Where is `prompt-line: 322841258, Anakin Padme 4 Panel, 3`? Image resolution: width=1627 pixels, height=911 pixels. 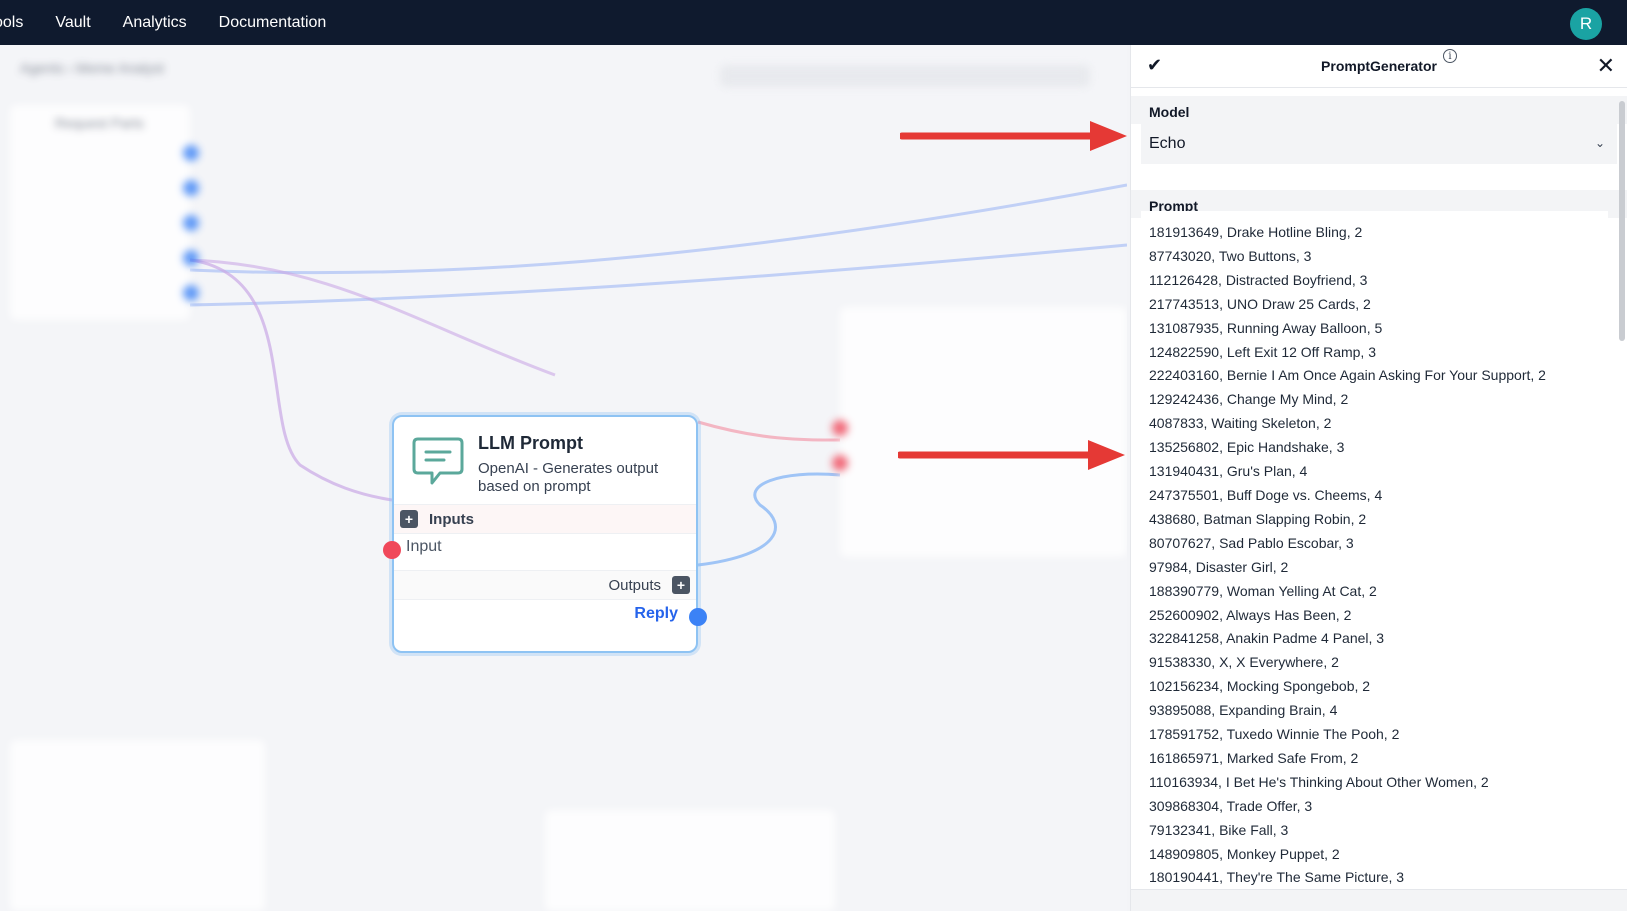
prompt-line: 322841258, Anakin Padme 4 Panel, 3 is located at coordinates (1267, 638).